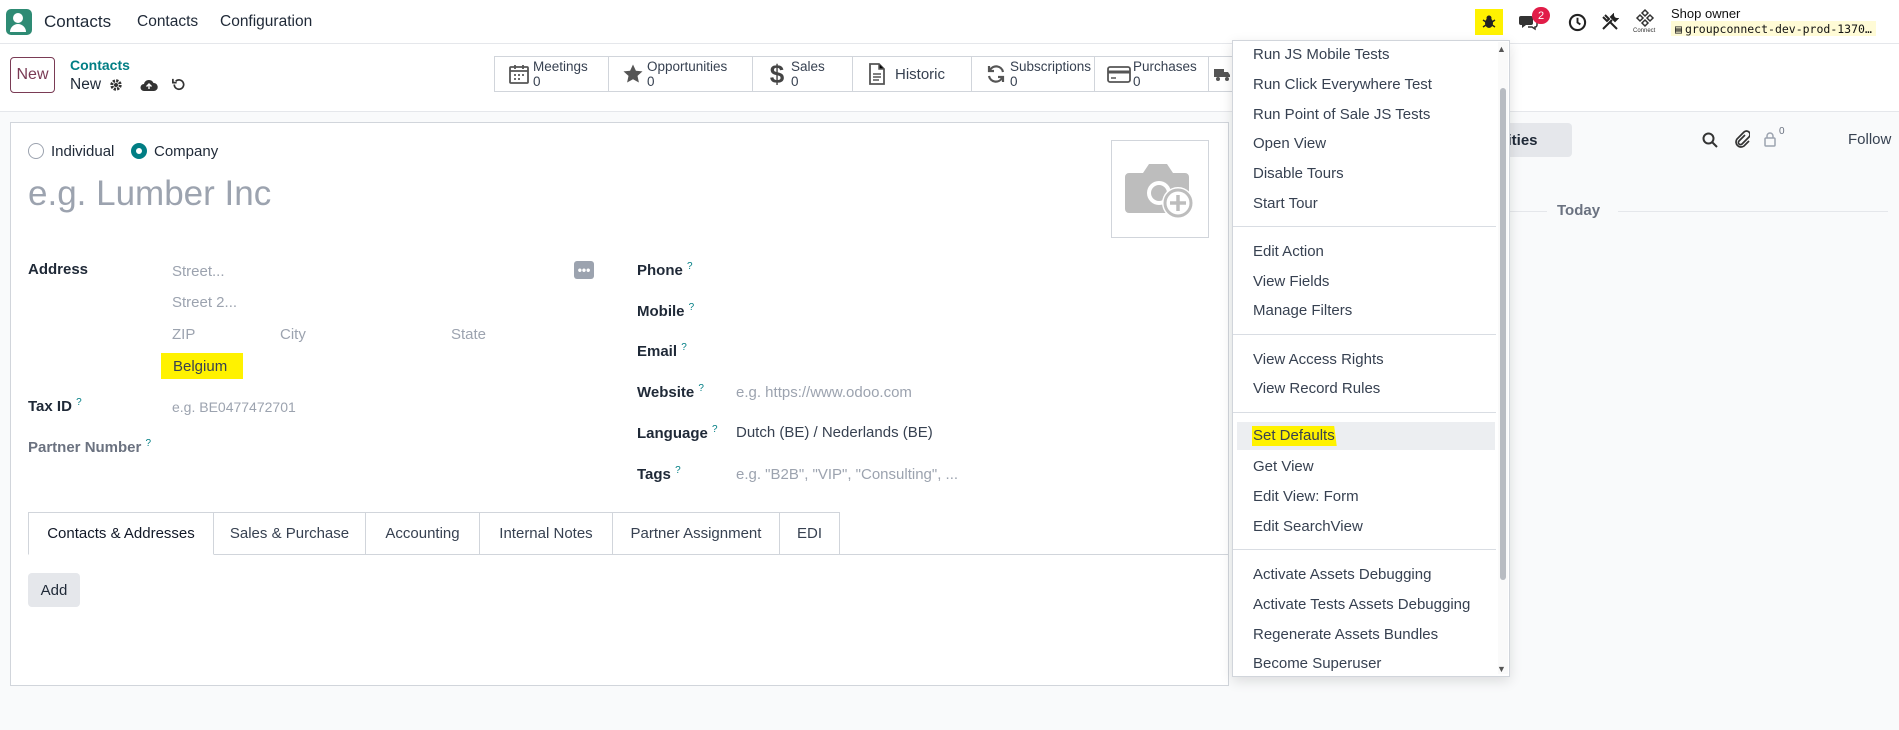 The height and width of the screenshot is (730, 1899). What do you see at coordinates (19, 22) in the screenshot?
I see `contacts-app-icon` at bounding box center [19, 22].